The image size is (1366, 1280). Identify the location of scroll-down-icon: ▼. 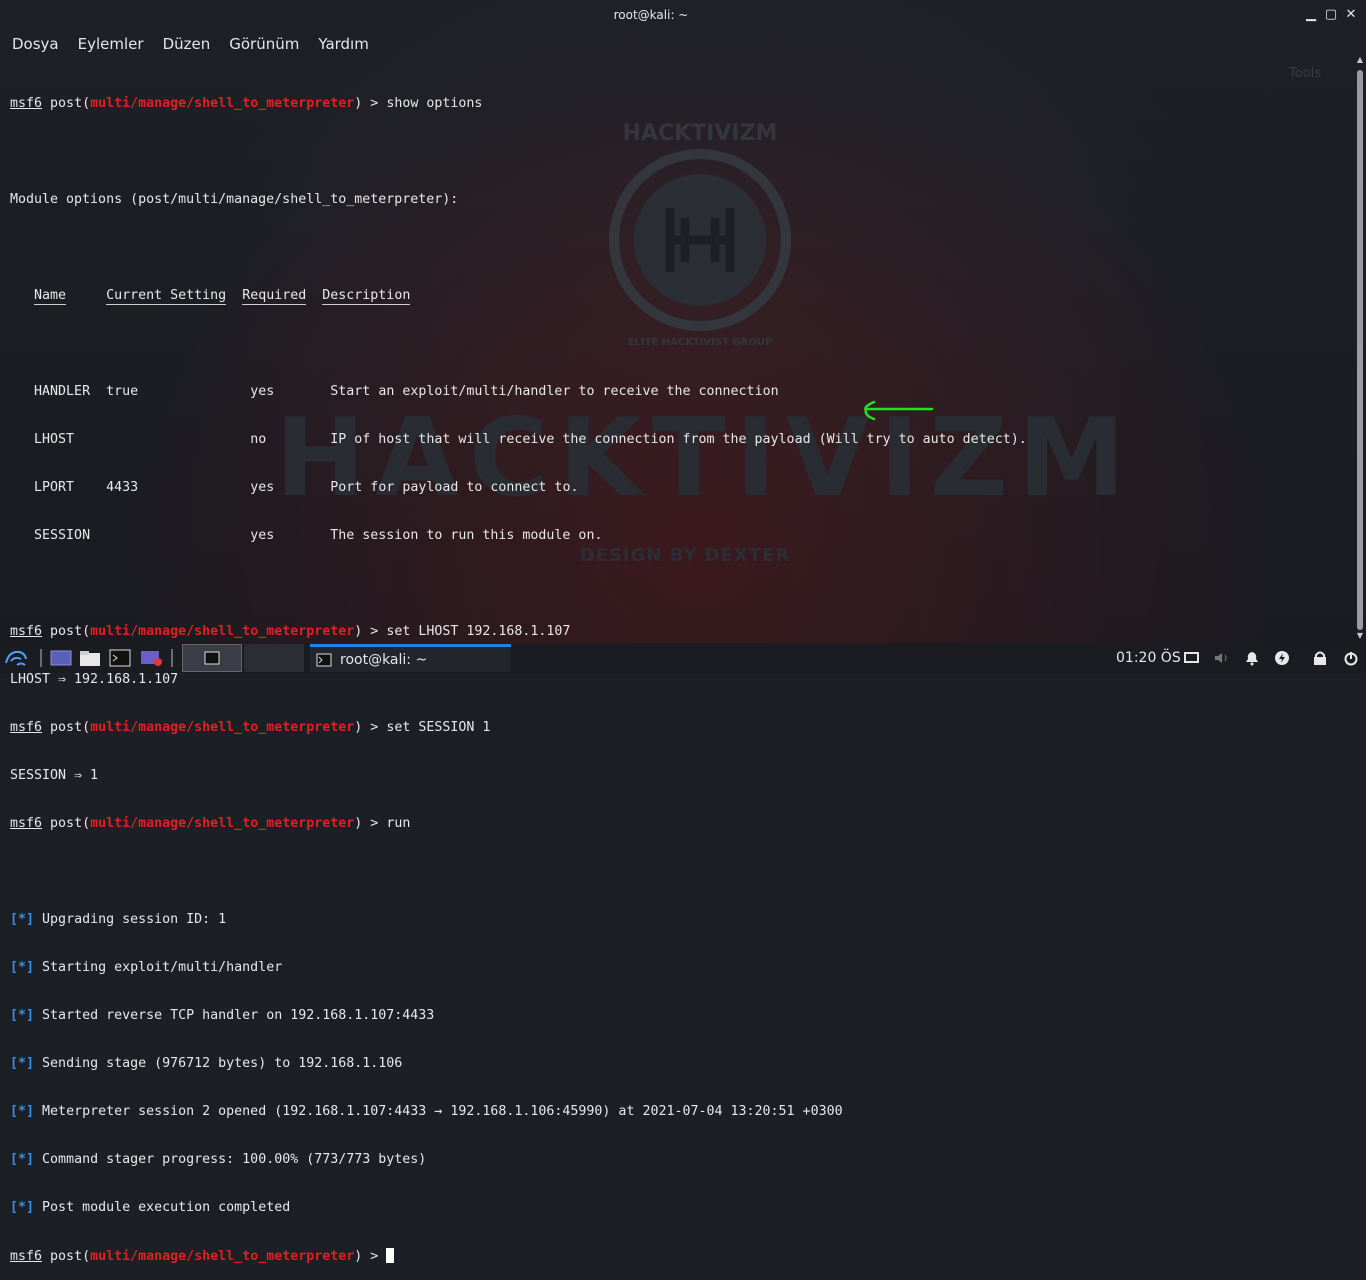
(1360, 636).